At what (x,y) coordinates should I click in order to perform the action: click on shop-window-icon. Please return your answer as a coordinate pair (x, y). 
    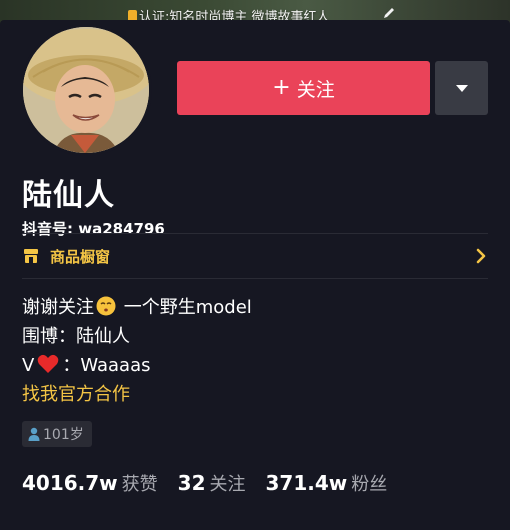
    Looking at the image, I should click on (31, 256).